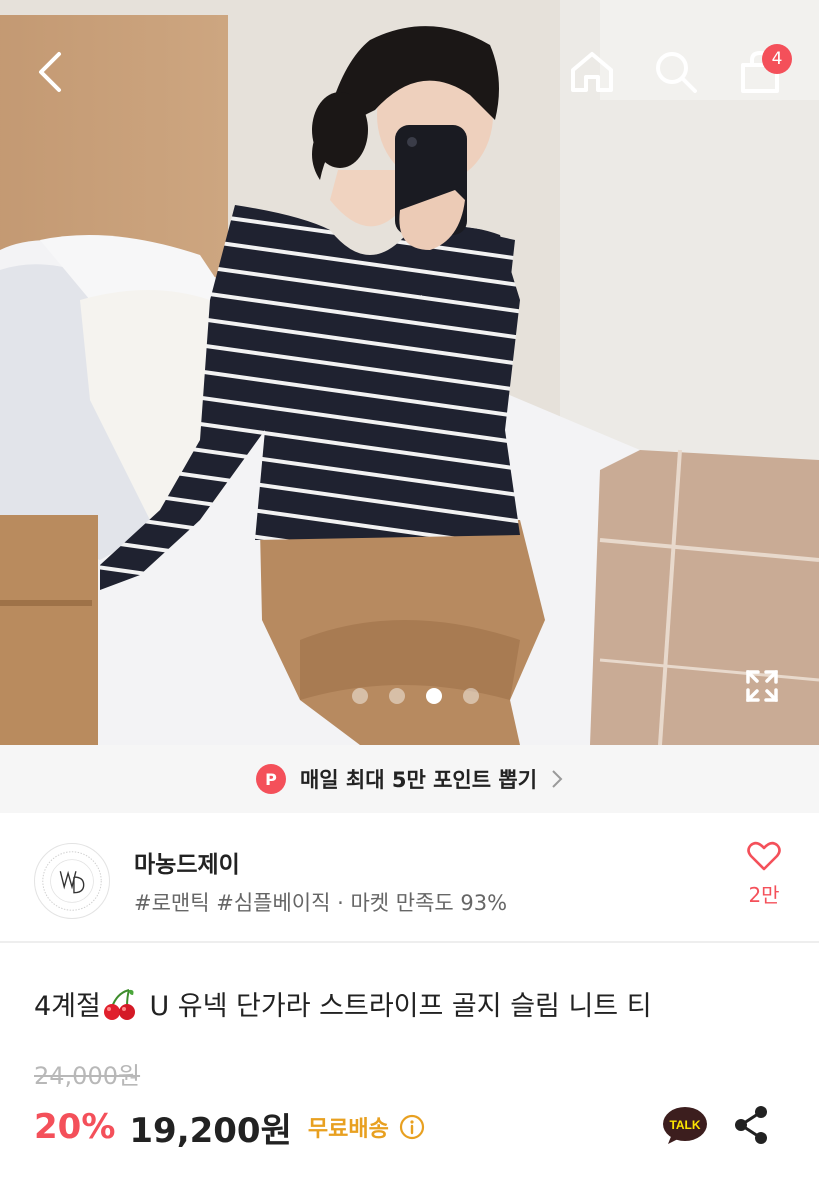  I want to click on original-price: 24,000원, so click(87, 1076).